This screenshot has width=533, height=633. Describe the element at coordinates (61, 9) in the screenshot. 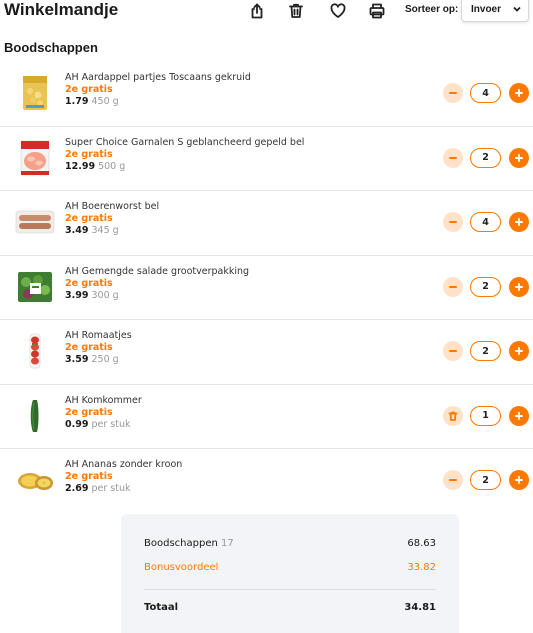

I see `page-title: Winkelmandje` at that location.